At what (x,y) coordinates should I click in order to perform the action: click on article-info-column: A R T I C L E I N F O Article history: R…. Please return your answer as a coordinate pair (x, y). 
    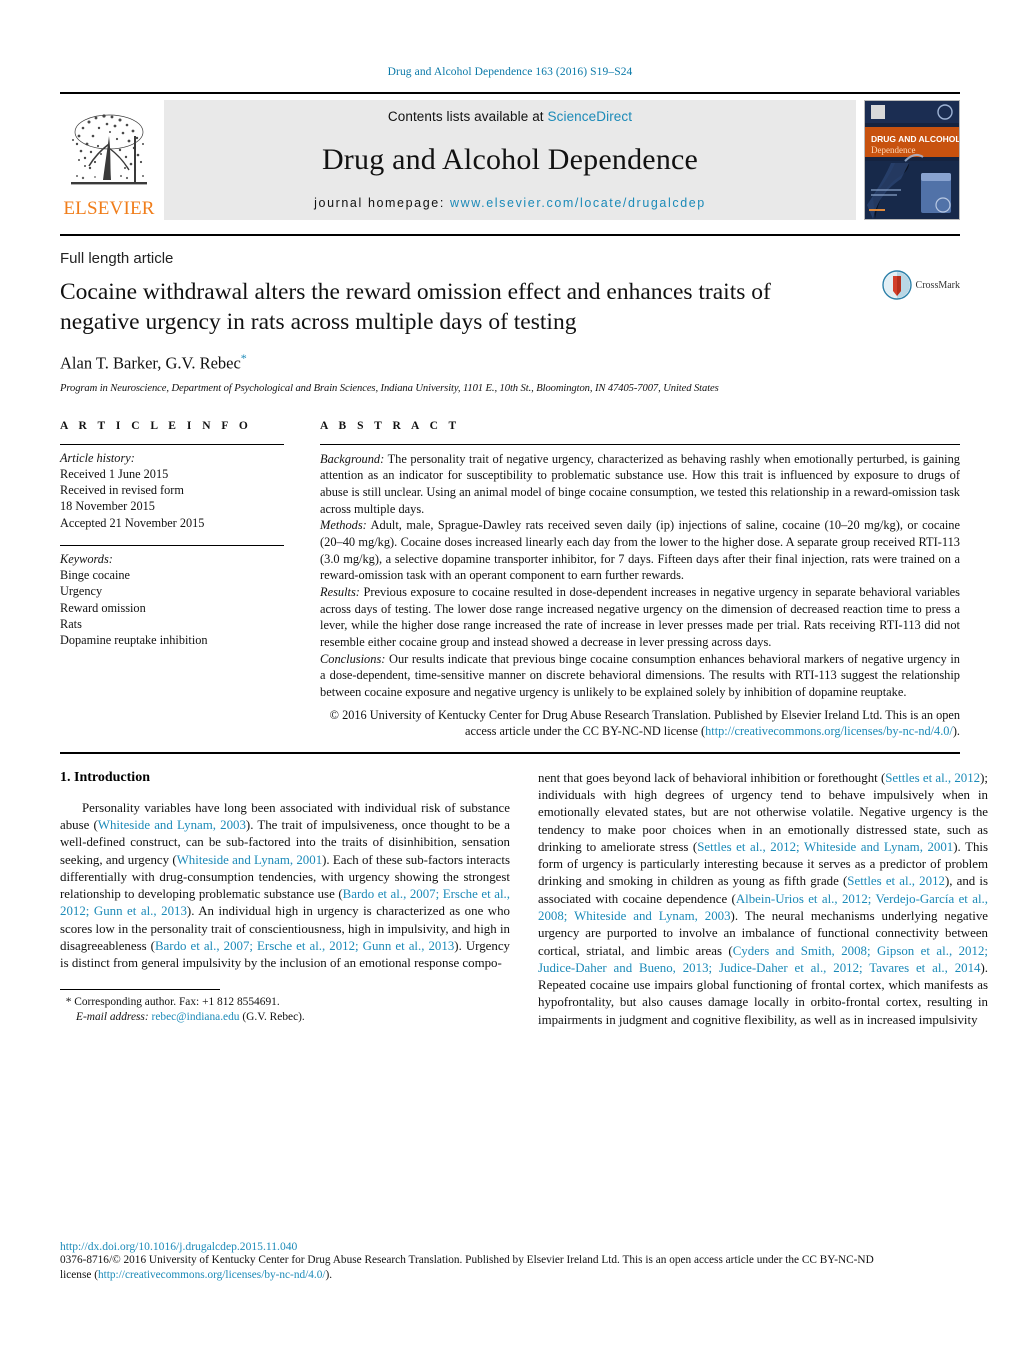
    Looking at the image, I should click on (183, 580).